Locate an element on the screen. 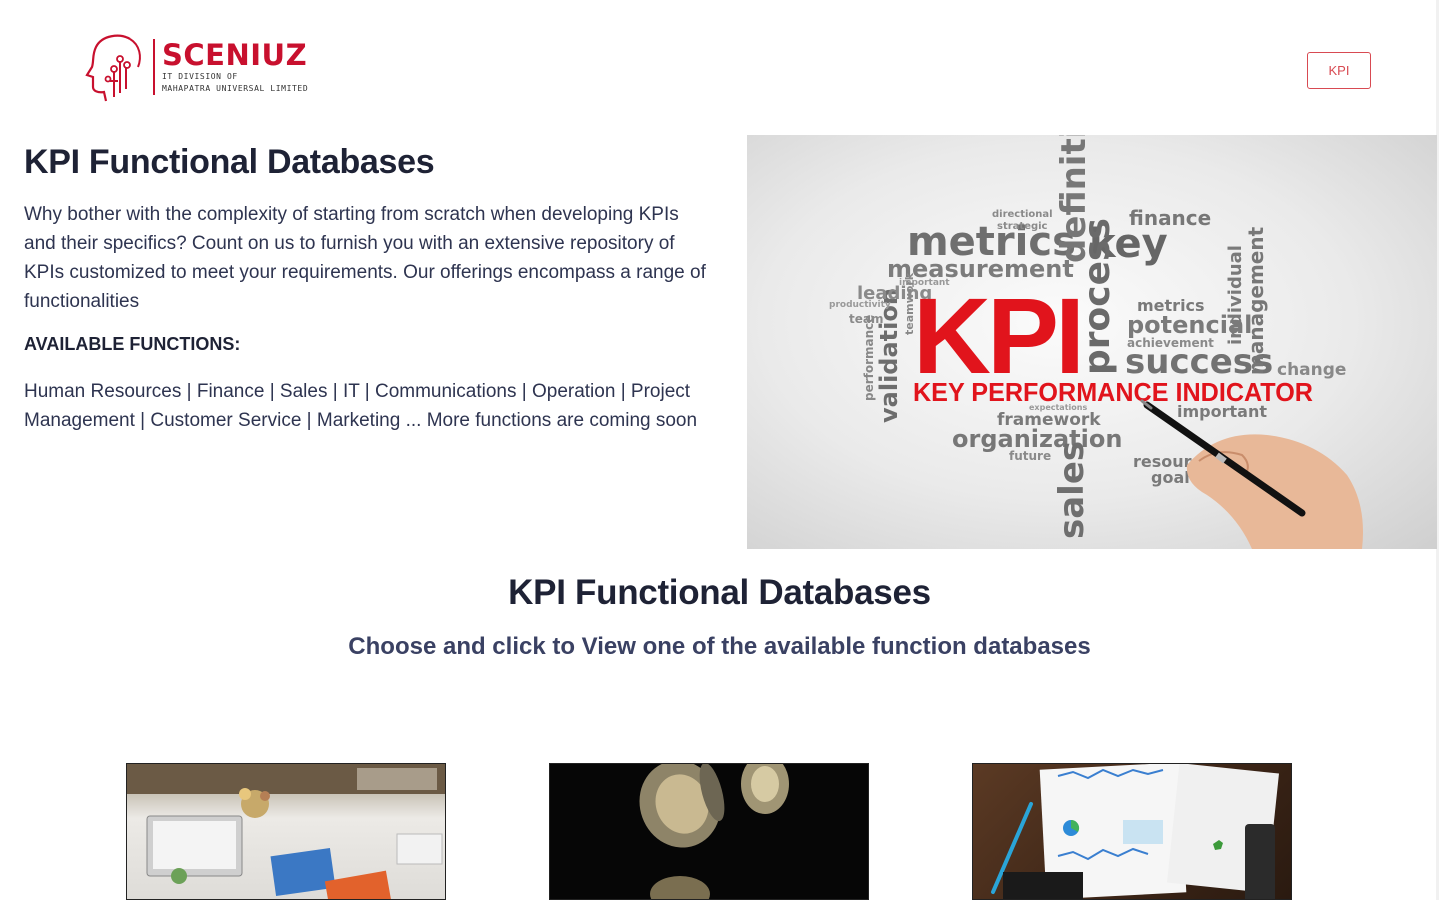  word-achievement: achievement is located at coordinates (1170, 343).